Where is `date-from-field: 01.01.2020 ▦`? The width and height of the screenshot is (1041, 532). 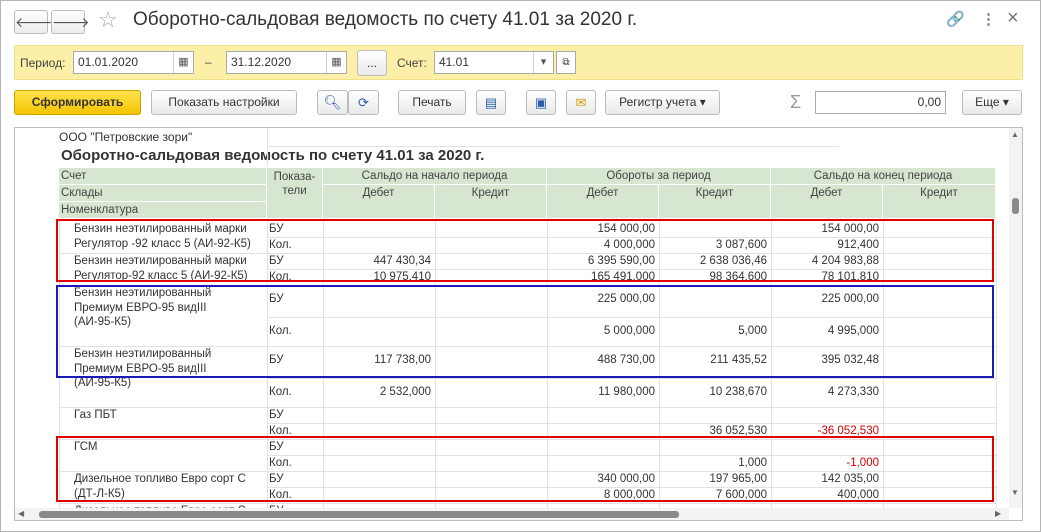
date-from-field: 01.01.2020 ▦ is located at coordinates (133, 62).